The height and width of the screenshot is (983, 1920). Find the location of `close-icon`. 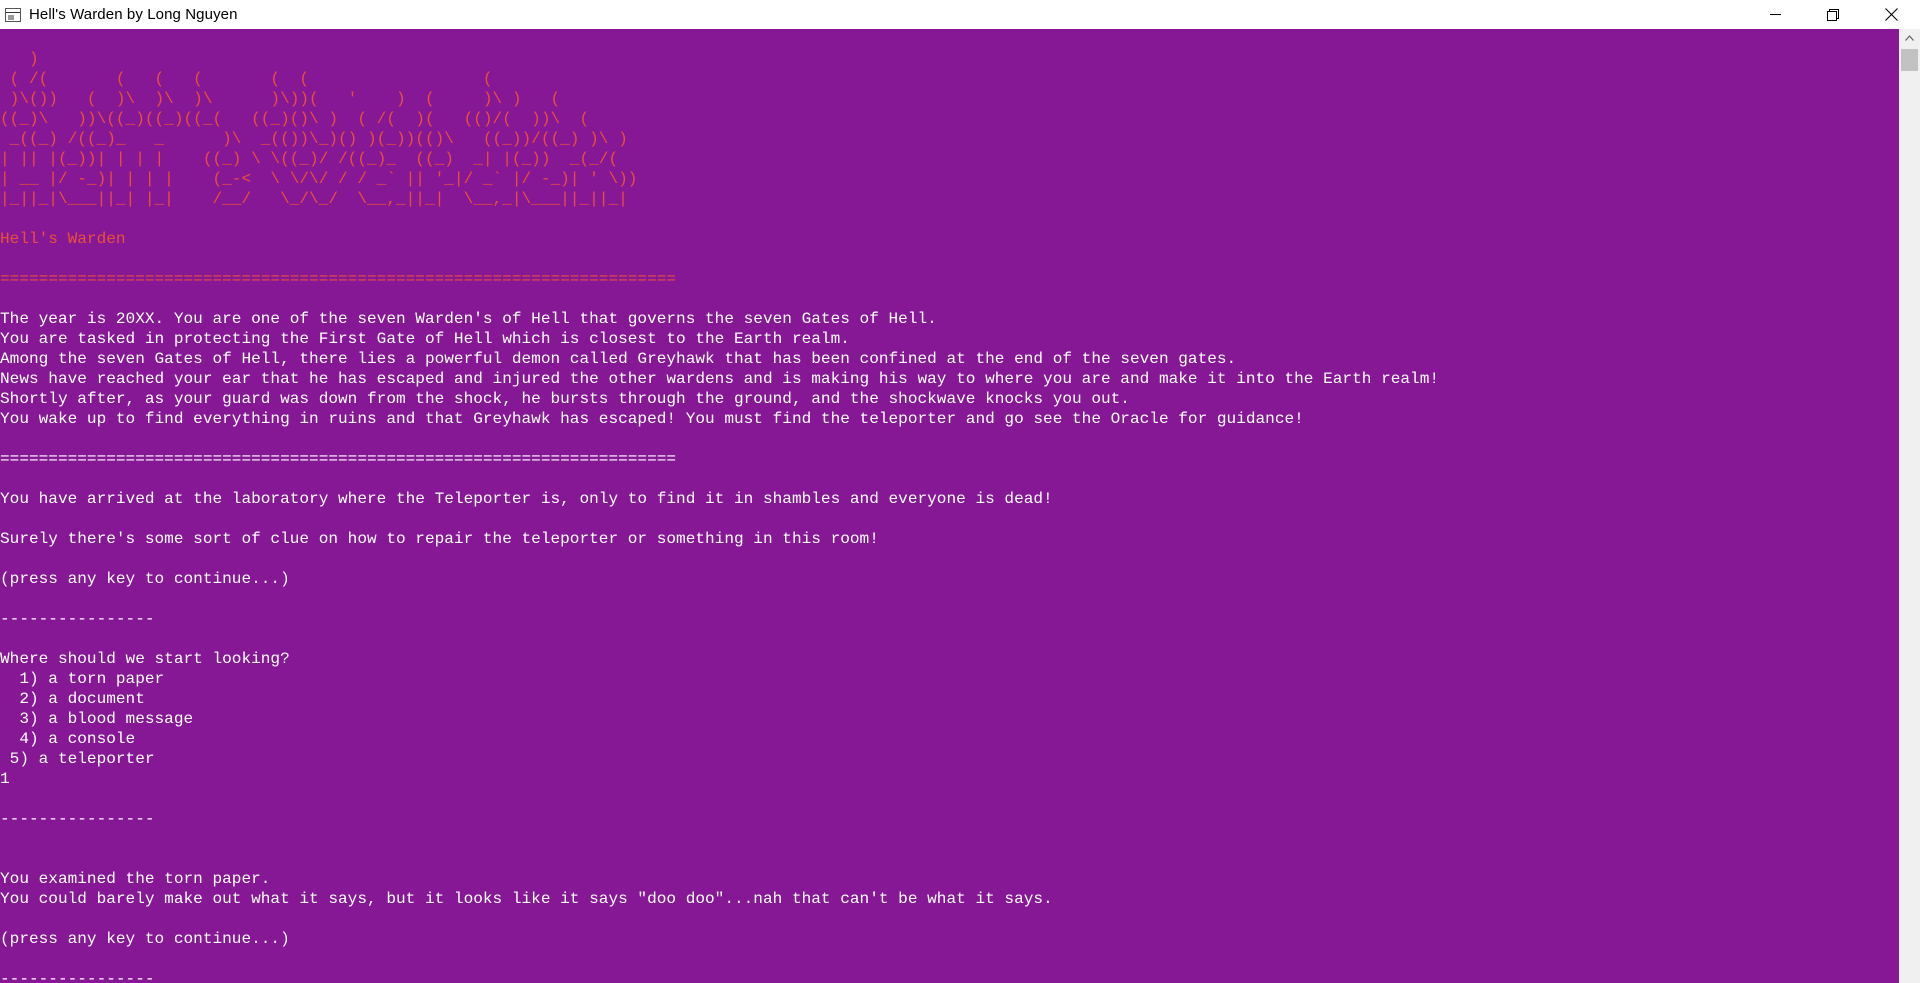

close-icon is located at coordinates (1891, 14).